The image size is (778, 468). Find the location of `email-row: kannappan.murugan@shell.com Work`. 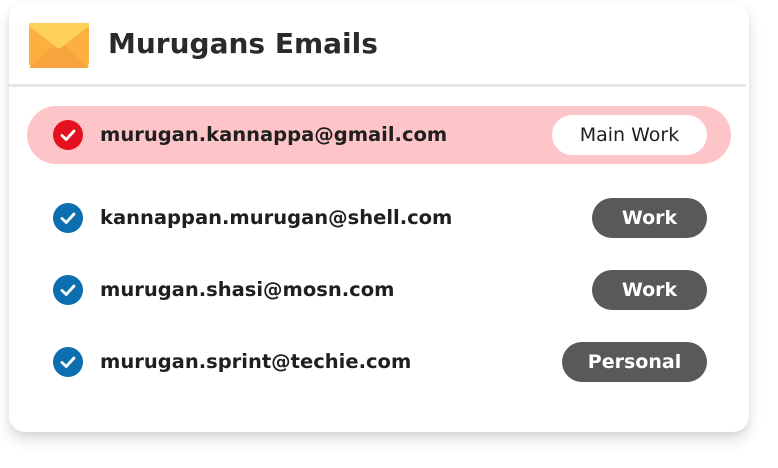

email-row: kannappan.murugan@shell.com Work is located at coordinates (379, 218).